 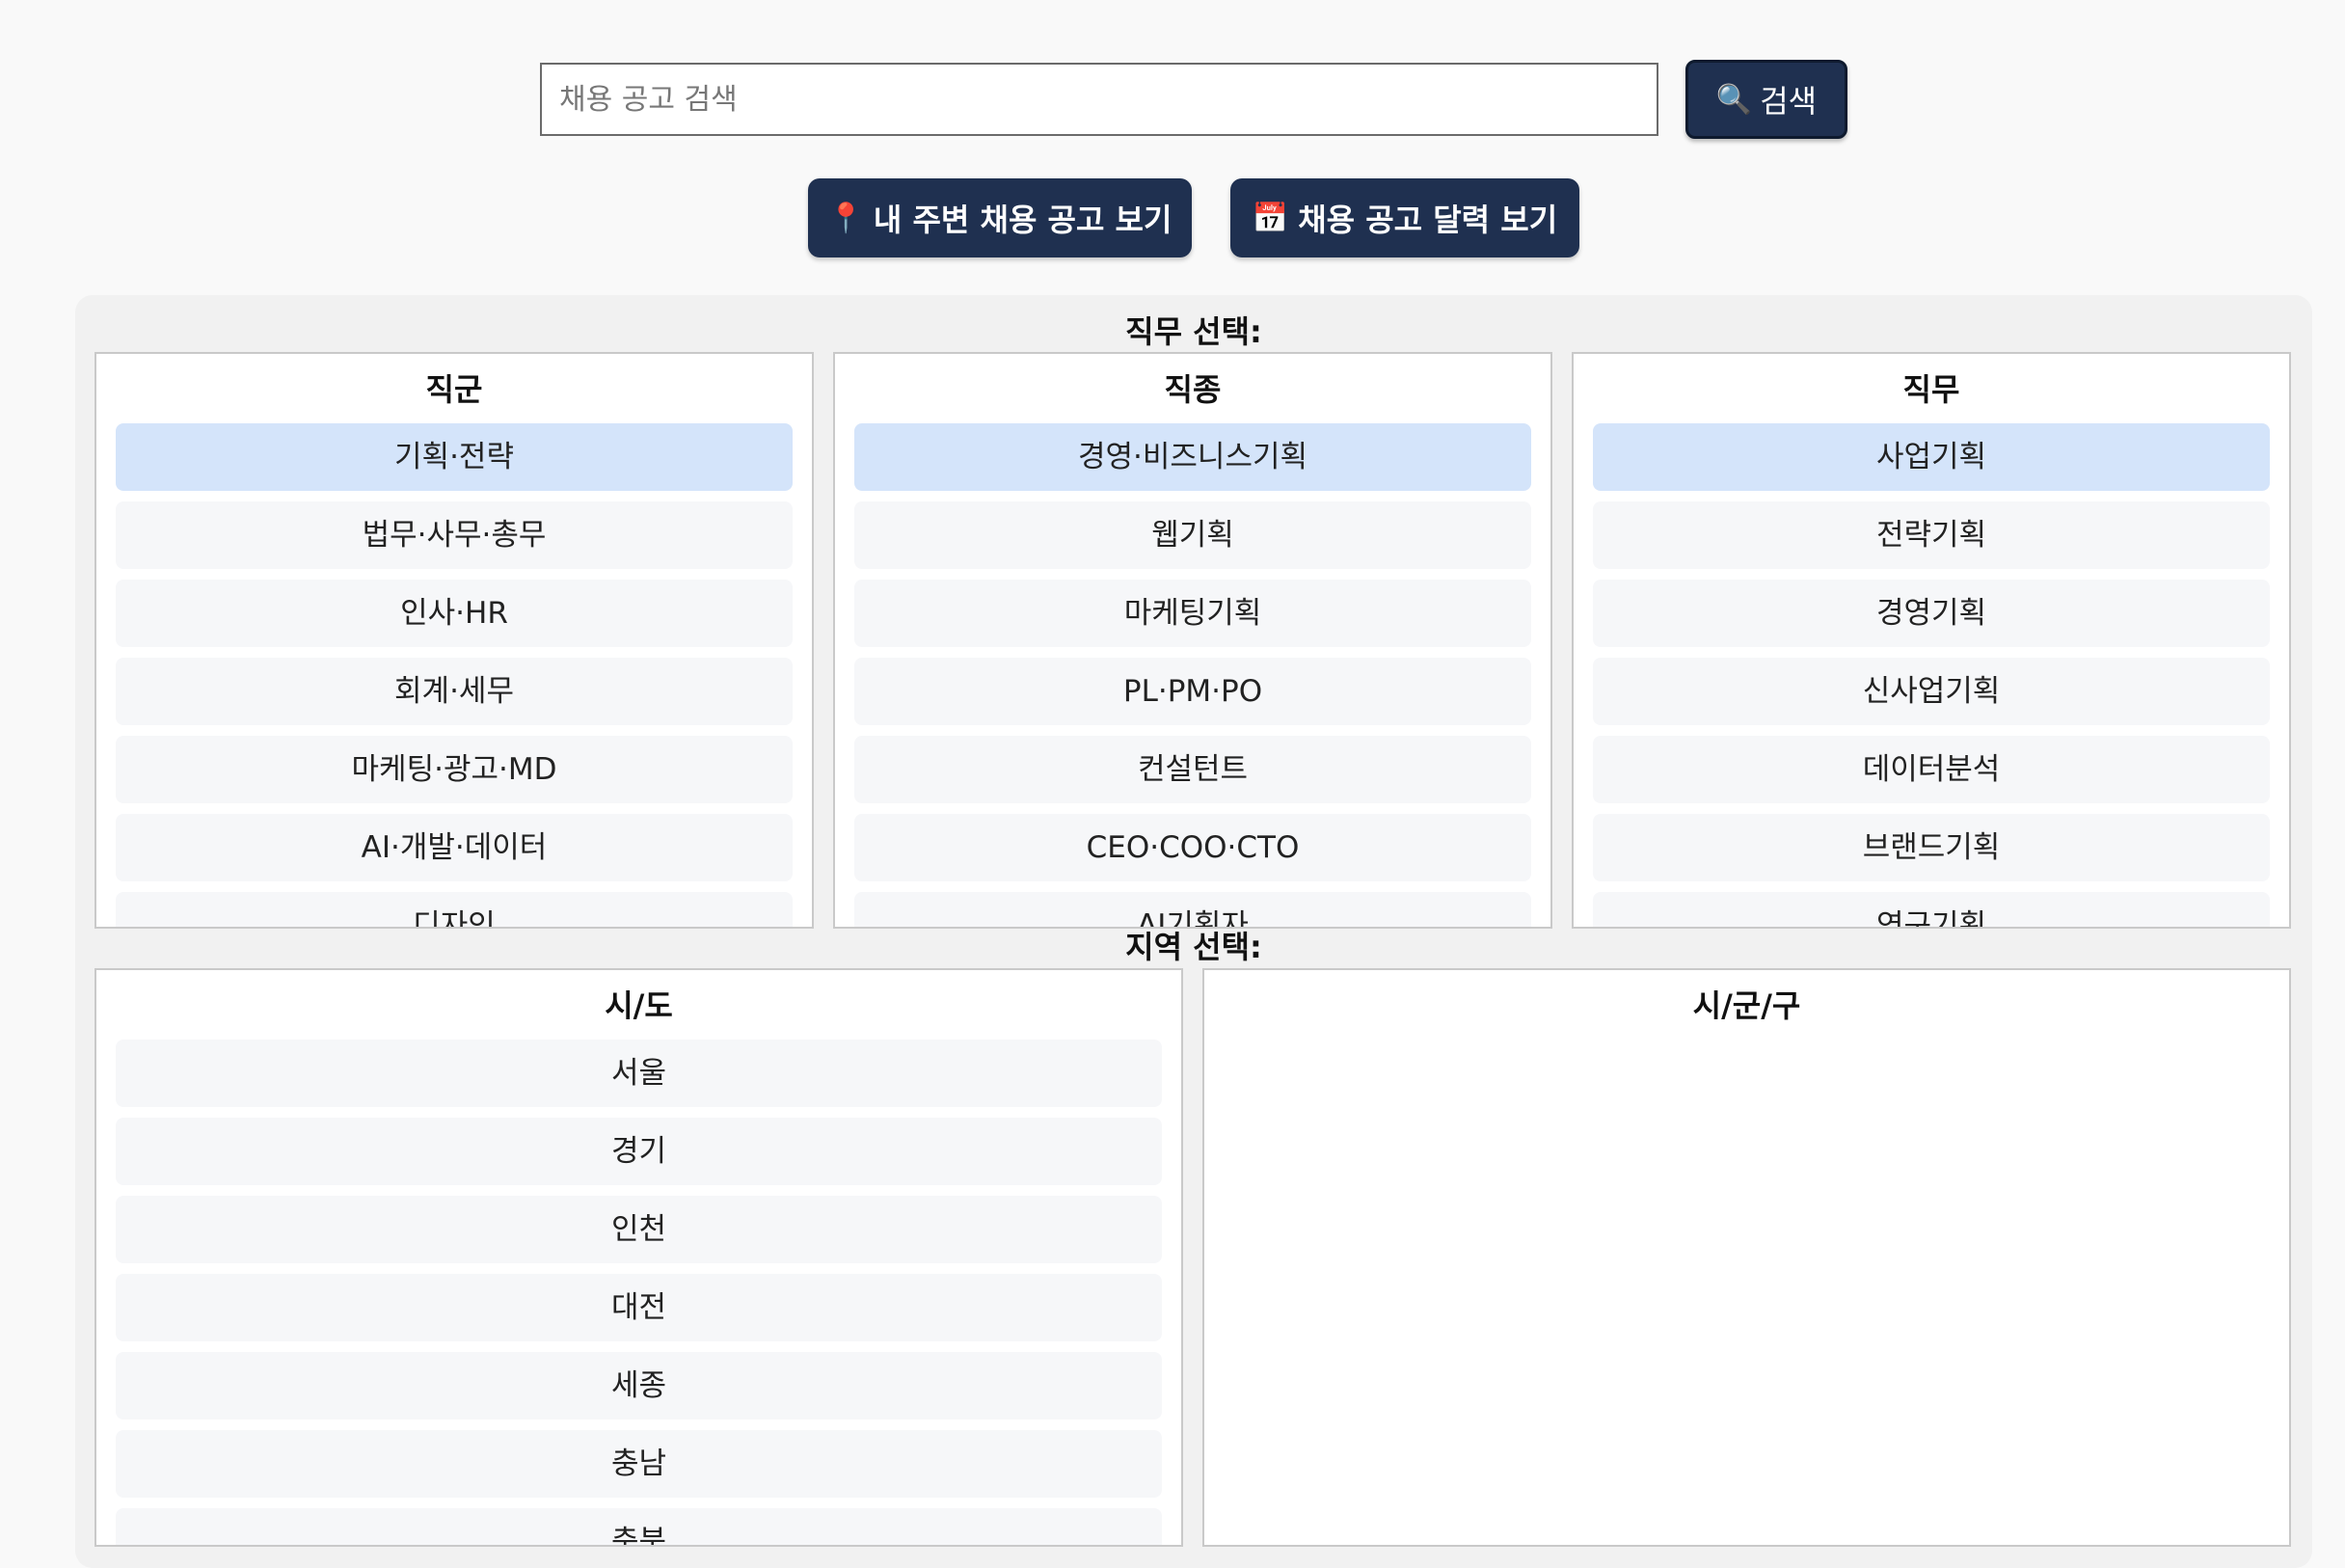 I want to click on job-calendar-button: 📅 채용 공고 달력 보기, so click(x=1404, y=218).